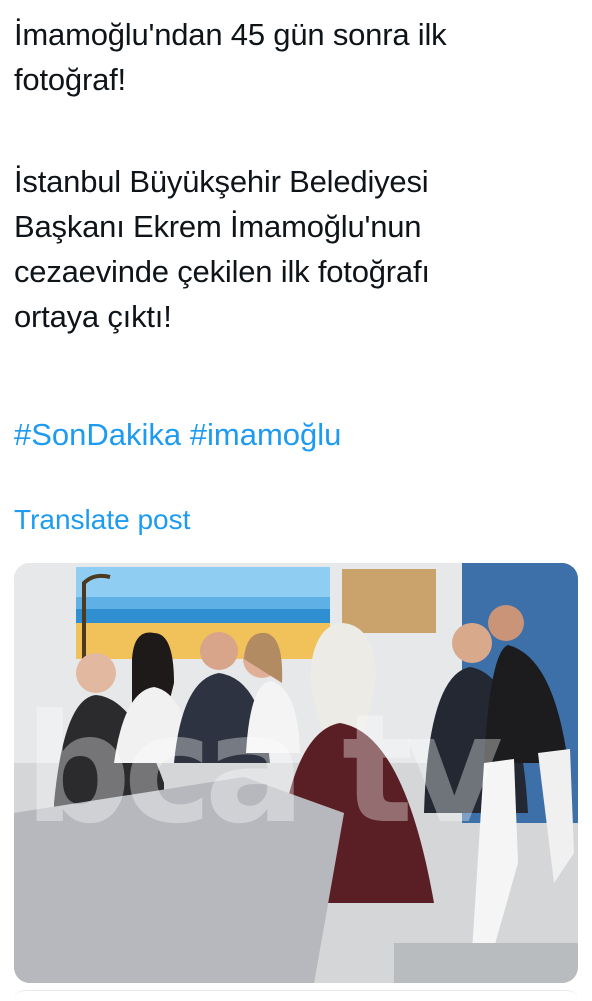 The height and width of the screenshot is (1001, 592). Describe the element at coordinates (222, 271) in the screenshot. I see `post-text-line: cezaevinde çekilen ilk fotoğrafı` at that location.